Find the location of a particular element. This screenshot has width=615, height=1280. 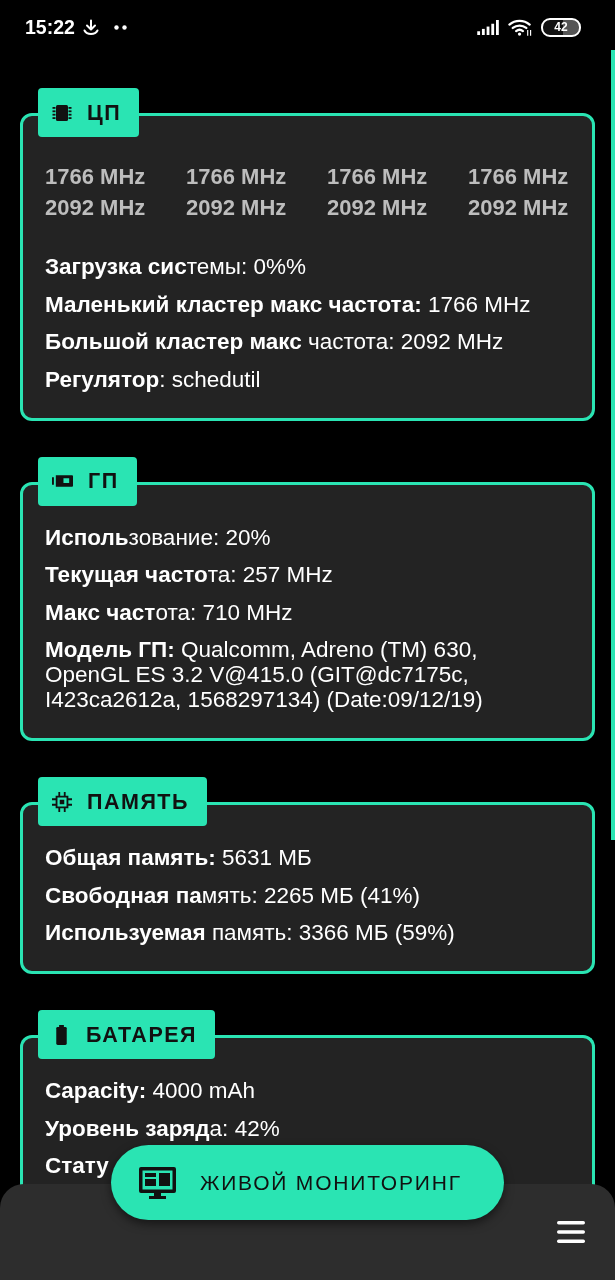

dots-icon is located at coordinates (120, 27).